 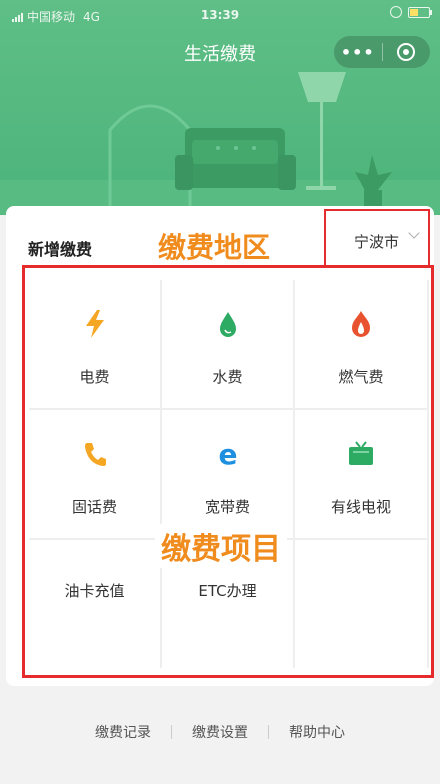 What do you see at coordinates (221, 546) in the screenshot?
I see `items-annotation: 缴费项目` at bounding box center [221, 546].